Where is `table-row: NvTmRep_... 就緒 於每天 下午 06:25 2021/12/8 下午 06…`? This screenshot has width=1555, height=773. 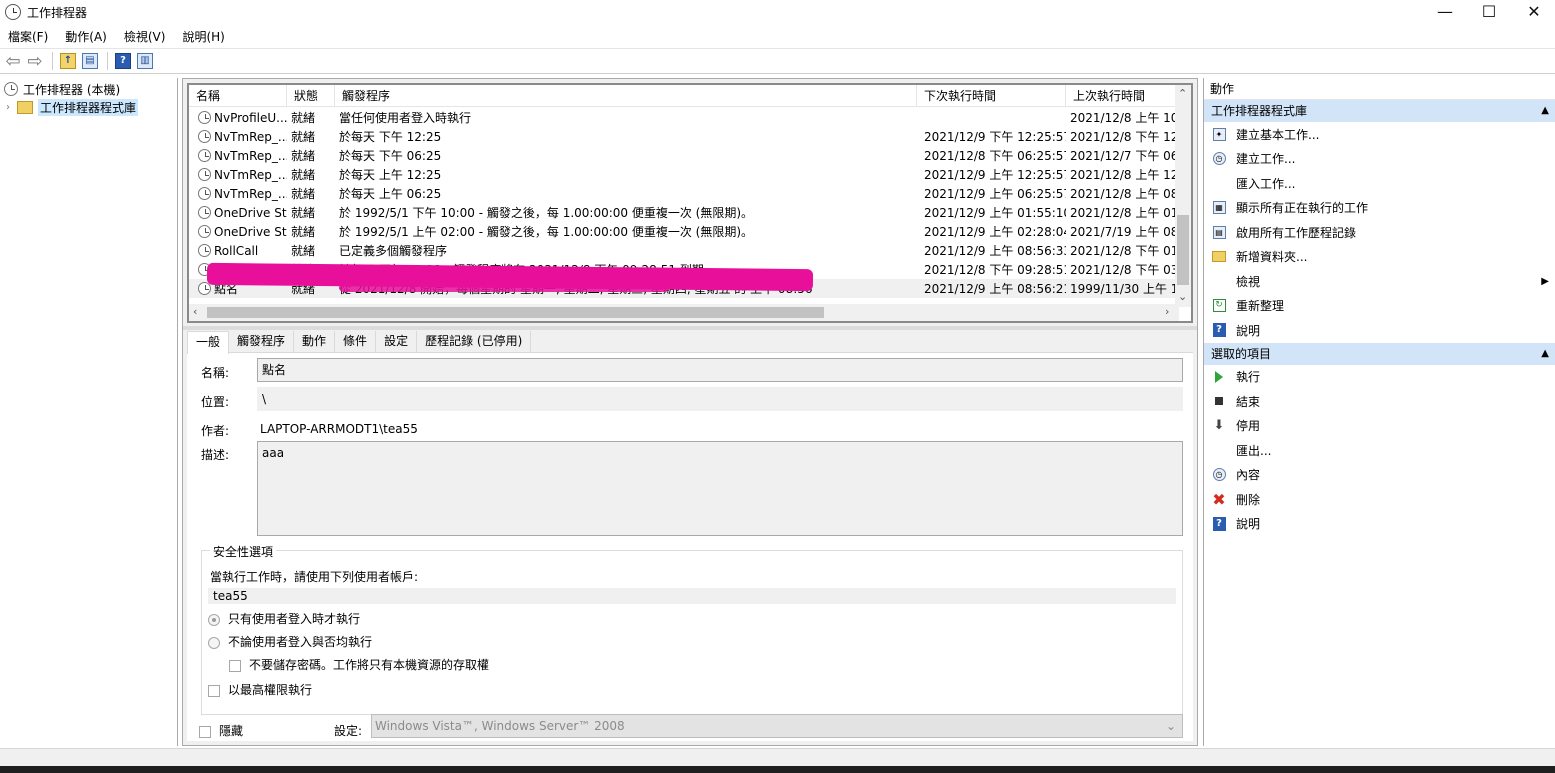 table-row: NvTmRep_... 就緒 於每天 下午 06:25 2021/12/8 下午 06… is located at coordinates (684, 155).